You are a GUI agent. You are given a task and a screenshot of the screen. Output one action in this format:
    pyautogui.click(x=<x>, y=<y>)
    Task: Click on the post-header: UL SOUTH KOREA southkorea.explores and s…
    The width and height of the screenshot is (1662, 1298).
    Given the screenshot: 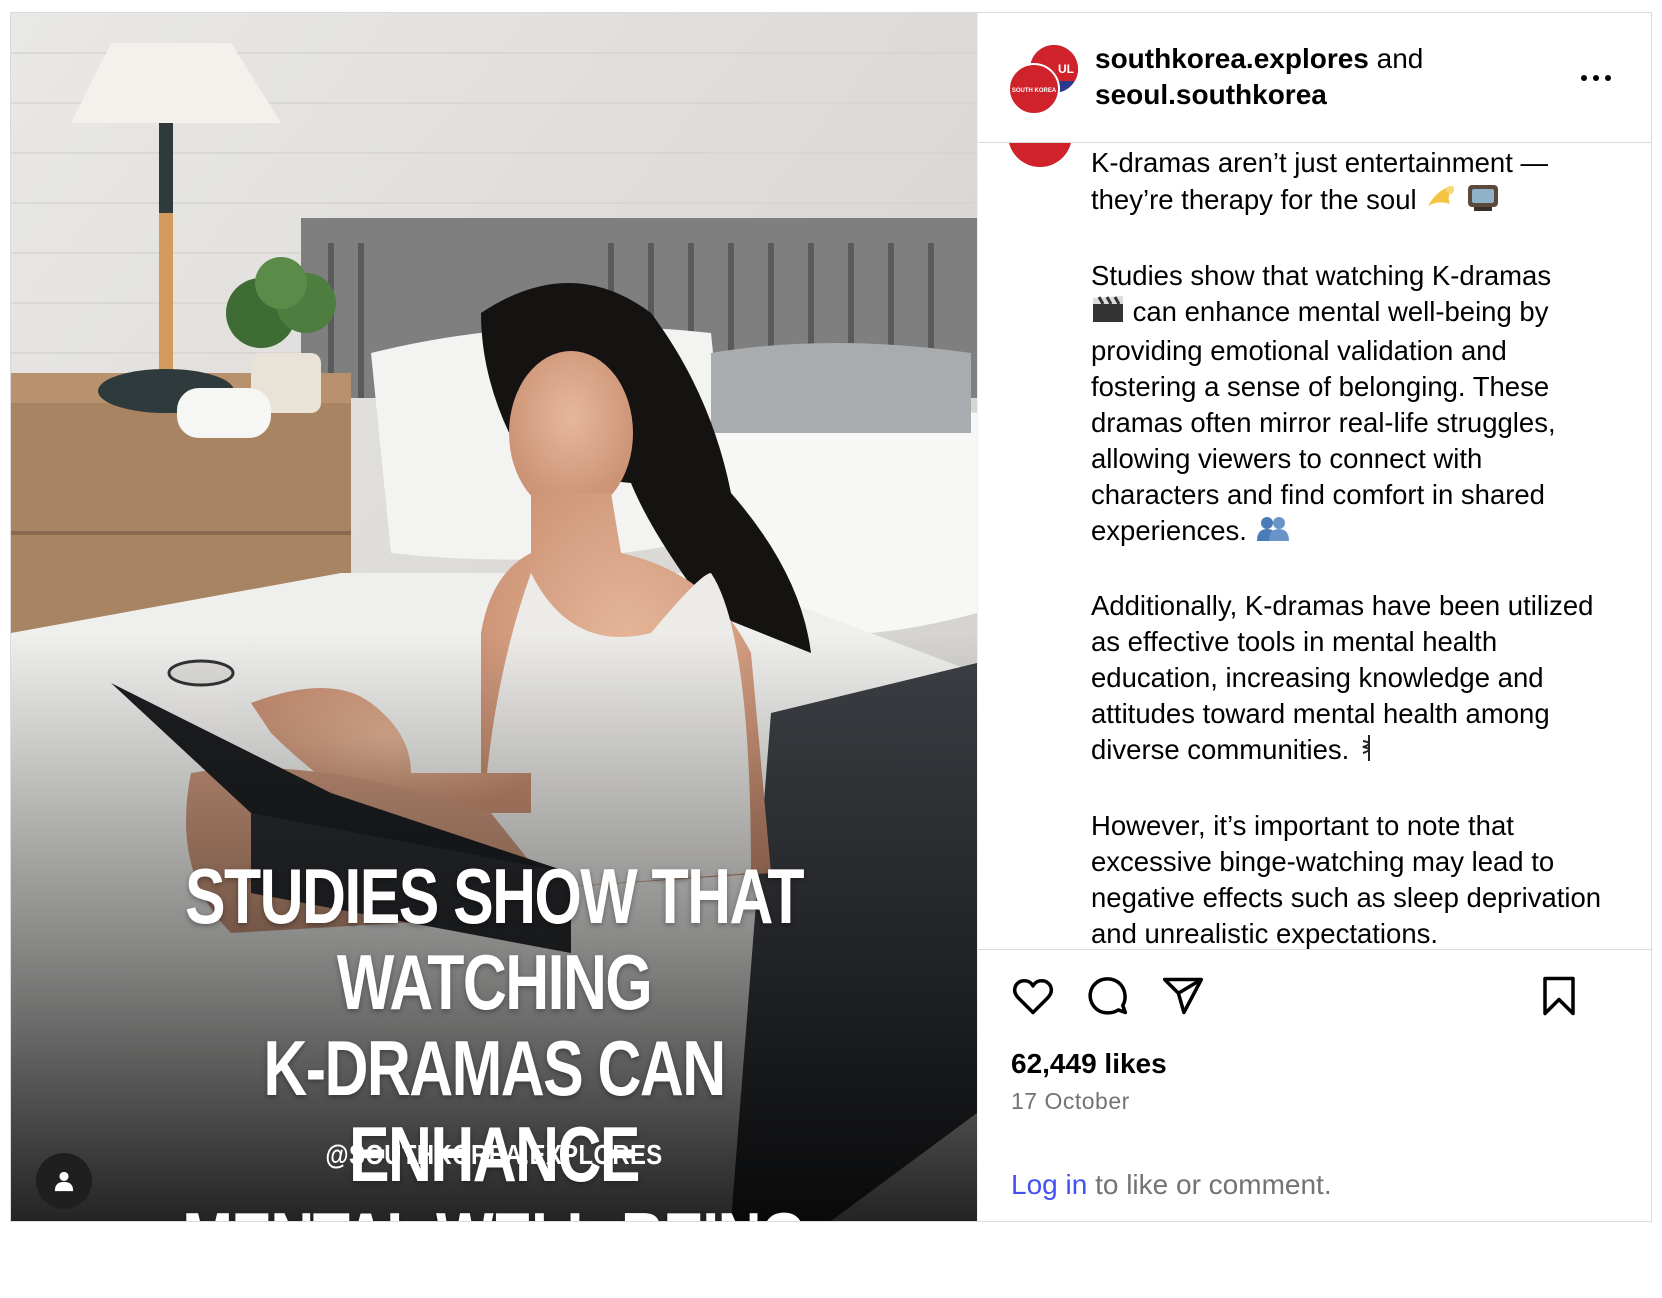 What is the action you would take?
    pyautogui.click(x=1314, y=78)
    